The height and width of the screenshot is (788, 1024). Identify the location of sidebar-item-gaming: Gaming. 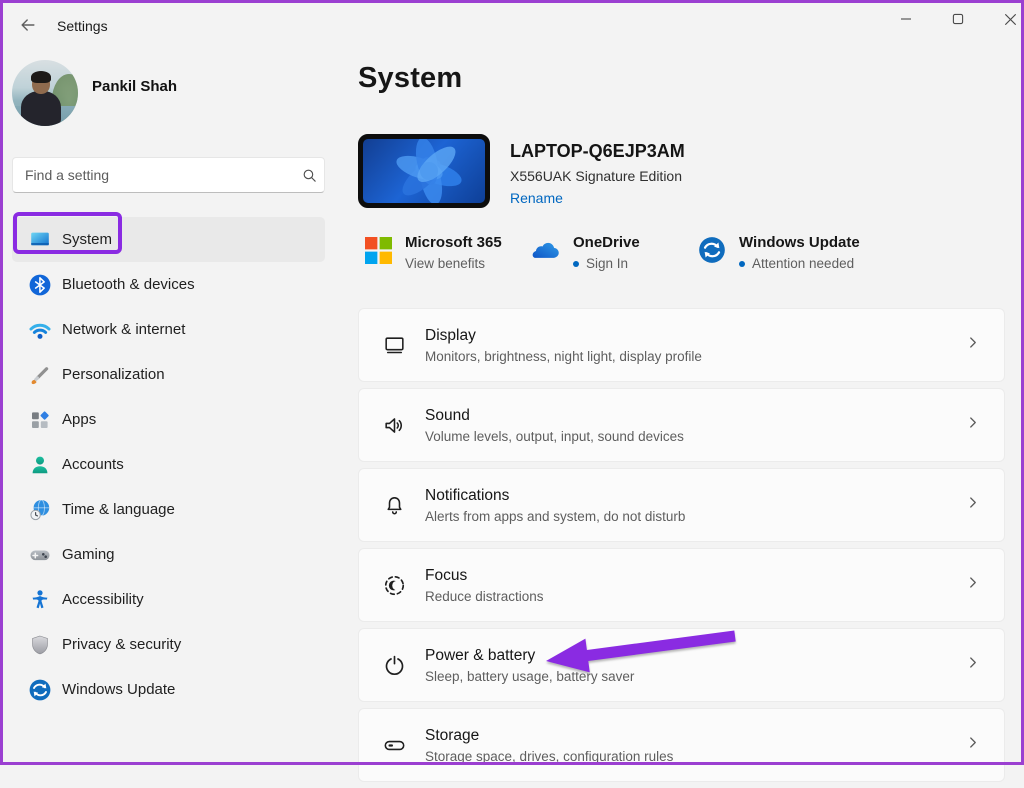
(168, 554).